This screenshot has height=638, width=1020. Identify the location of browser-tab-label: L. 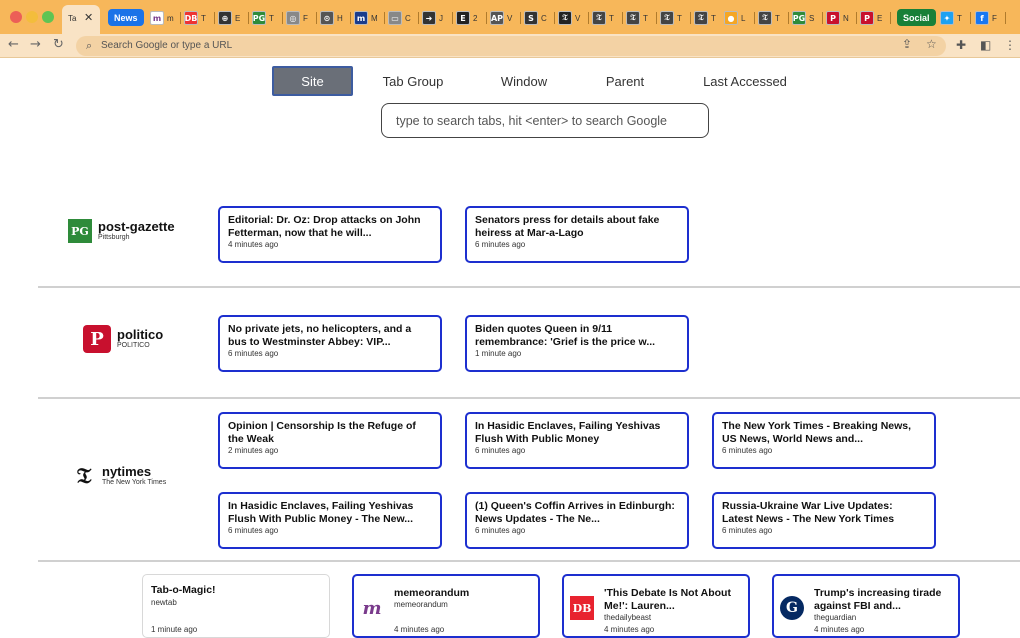
(743, 18).